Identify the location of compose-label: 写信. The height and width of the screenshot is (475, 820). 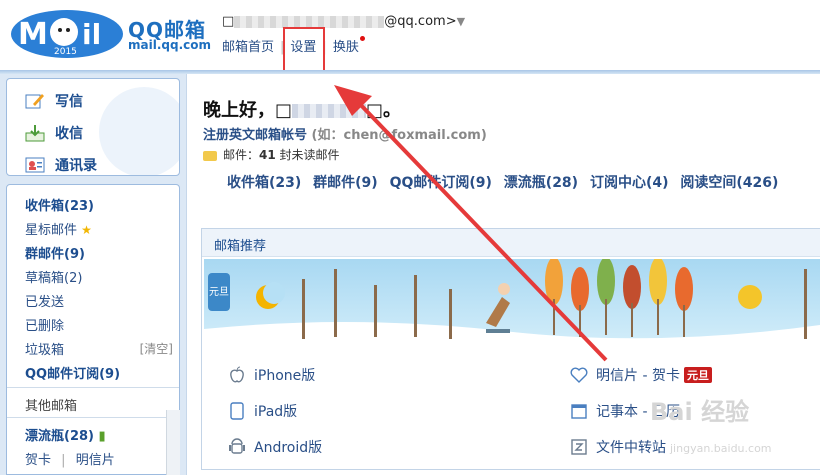
(69, 102).